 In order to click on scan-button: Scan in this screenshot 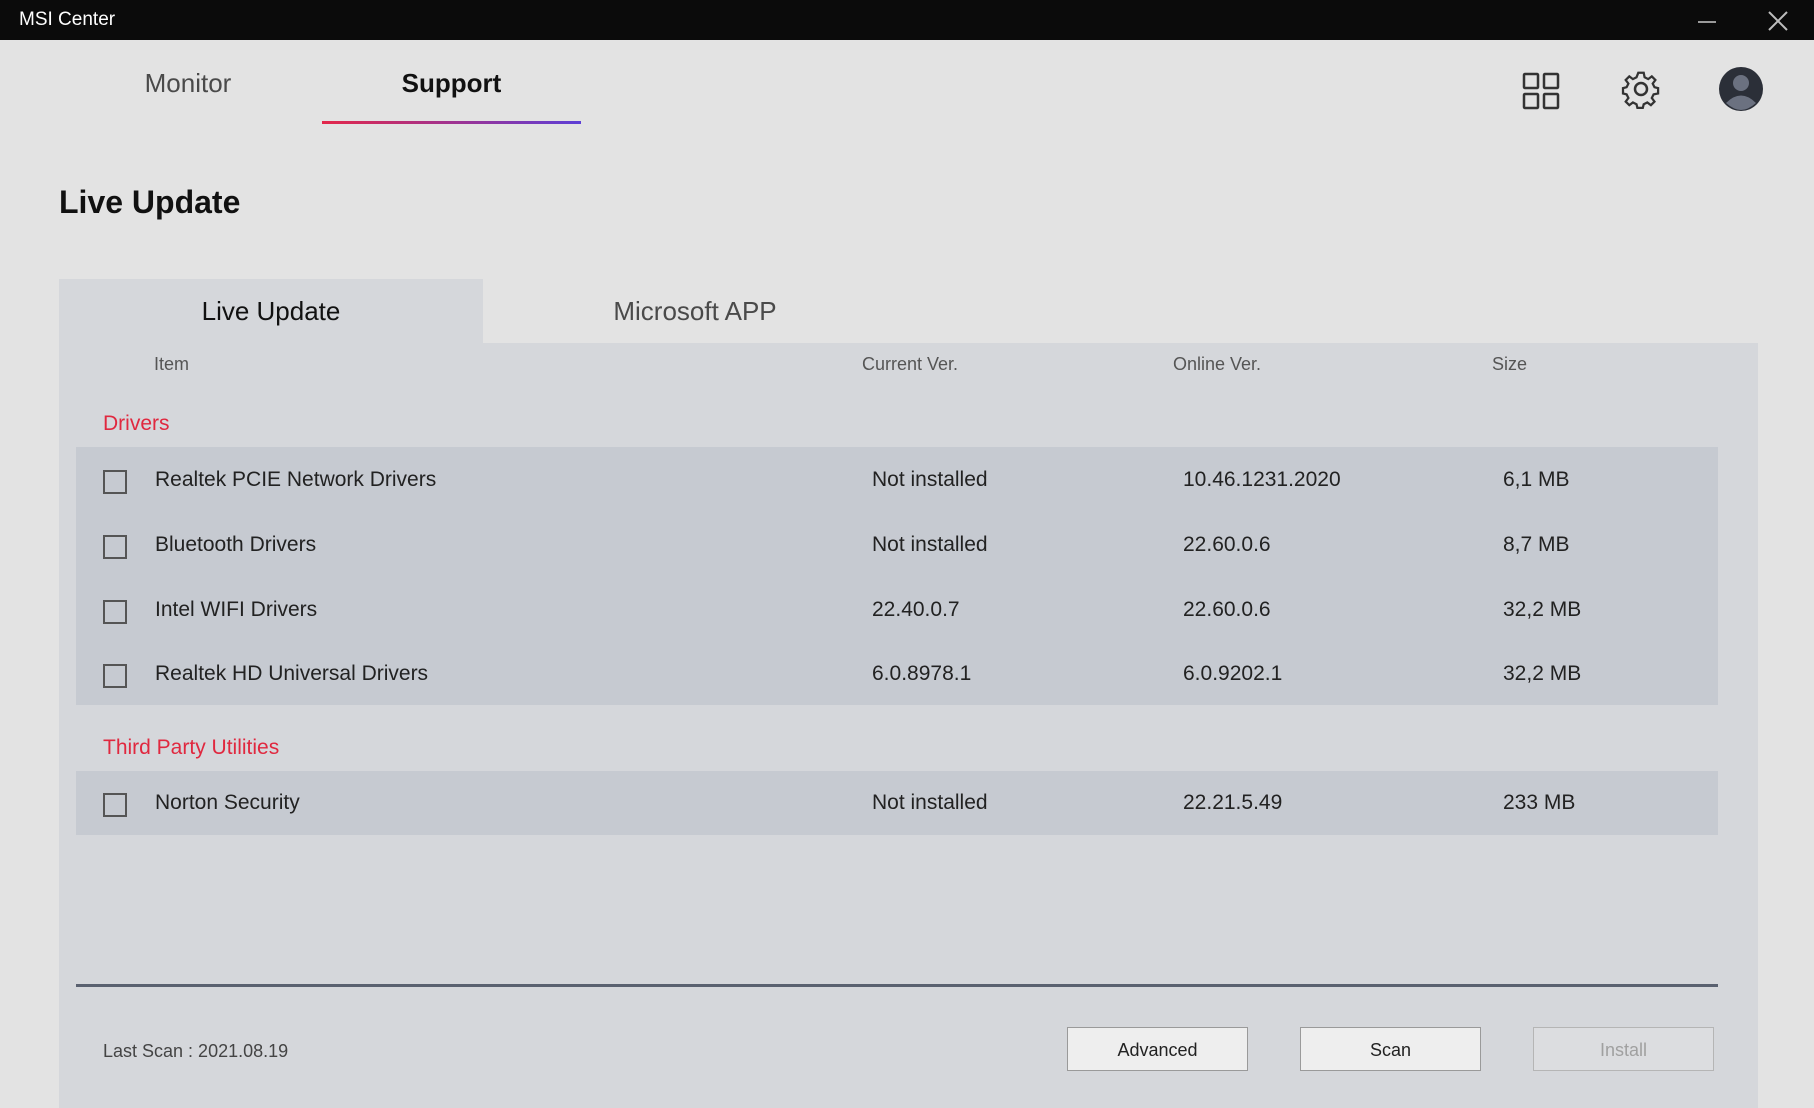, I will do `click(1390, 1049)`.